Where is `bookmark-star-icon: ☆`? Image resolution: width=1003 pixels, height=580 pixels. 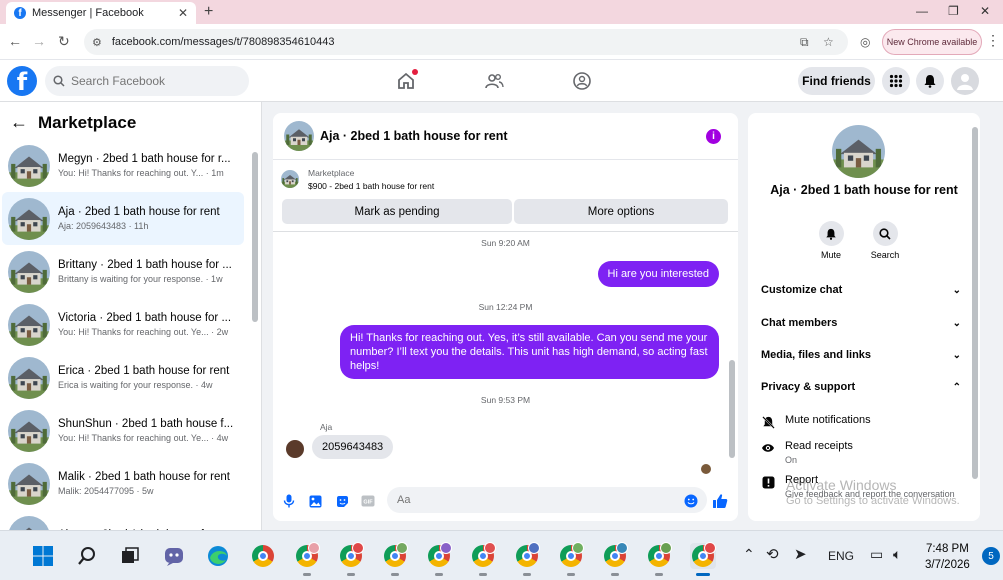 bookmark-star-icon: ☆ is located at coordinates (828, 42).